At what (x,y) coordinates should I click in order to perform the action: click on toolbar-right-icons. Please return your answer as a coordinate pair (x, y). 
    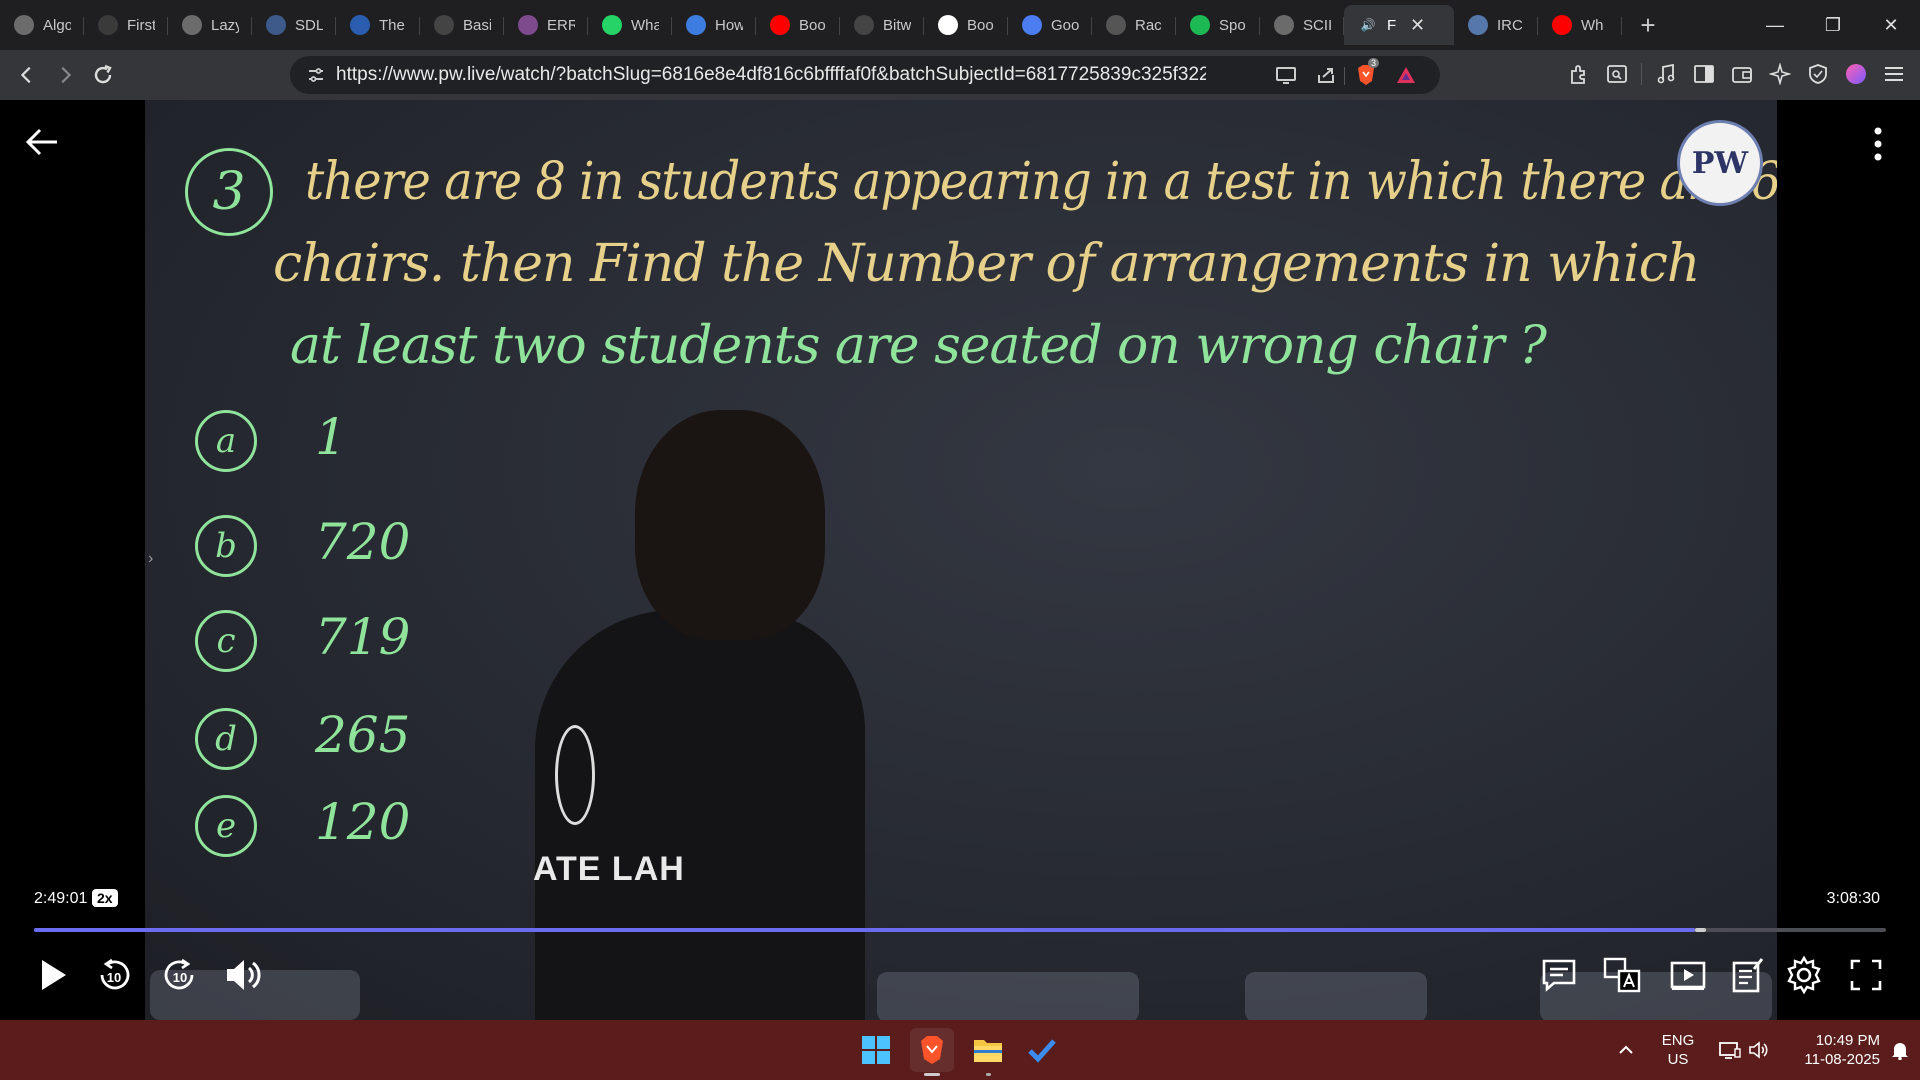
    Looking at the image, I should click on (1736, 74).